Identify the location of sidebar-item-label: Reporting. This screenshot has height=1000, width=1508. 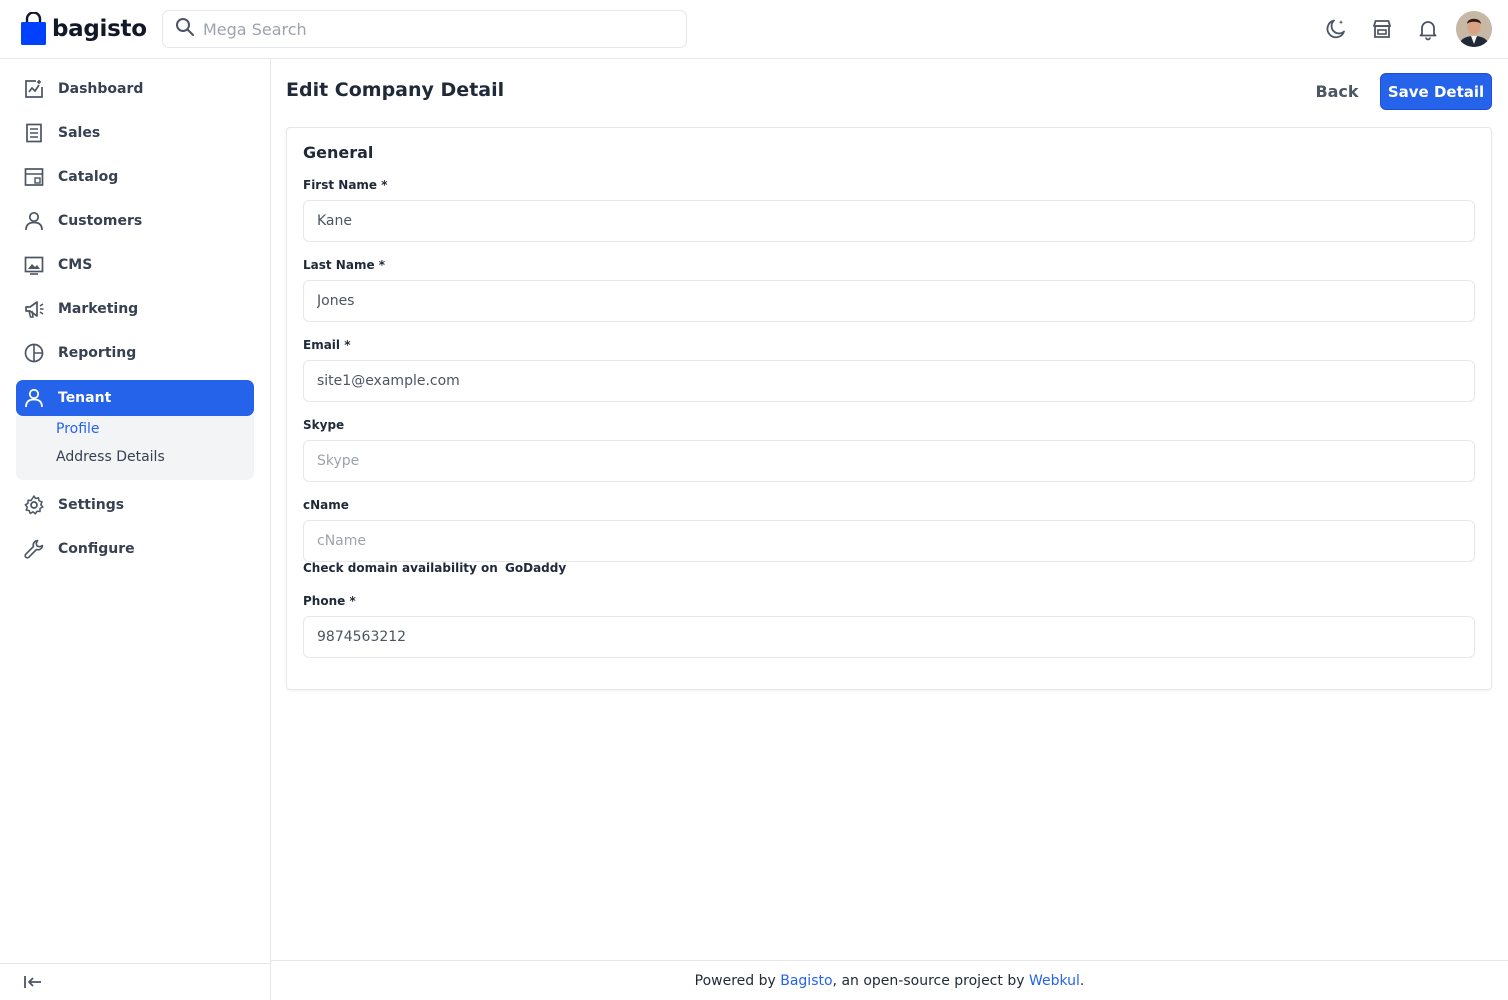
(97, 353).